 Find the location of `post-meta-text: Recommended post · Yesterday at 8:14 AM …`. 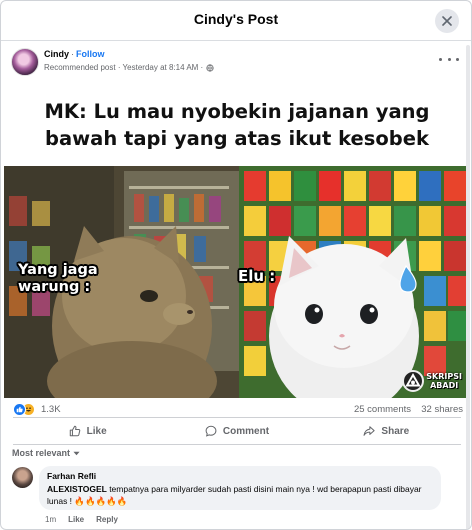

post-meta-text: Recommended post · Yesterday at 8:14 AM … is located at coordinates (124, 67).